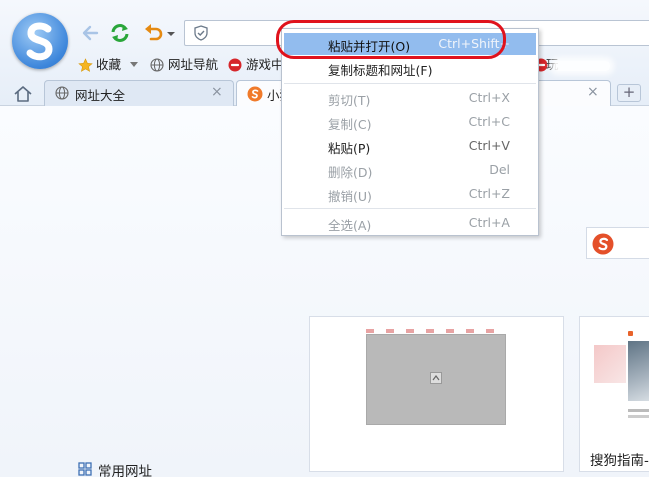 The height and width of the screenshot is (477, 649). I want to click on menu-item-shortcut: Ctrl+A, so click(489, 222).